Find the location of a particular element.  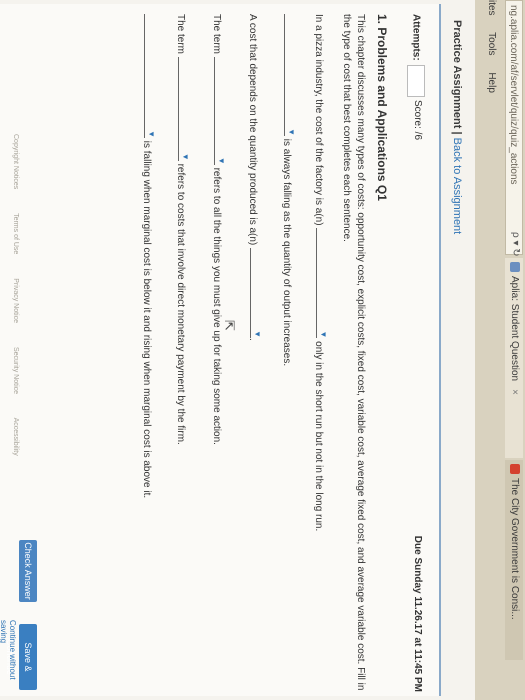

sentence-4-before: The term is located at coordinates (216, 34).